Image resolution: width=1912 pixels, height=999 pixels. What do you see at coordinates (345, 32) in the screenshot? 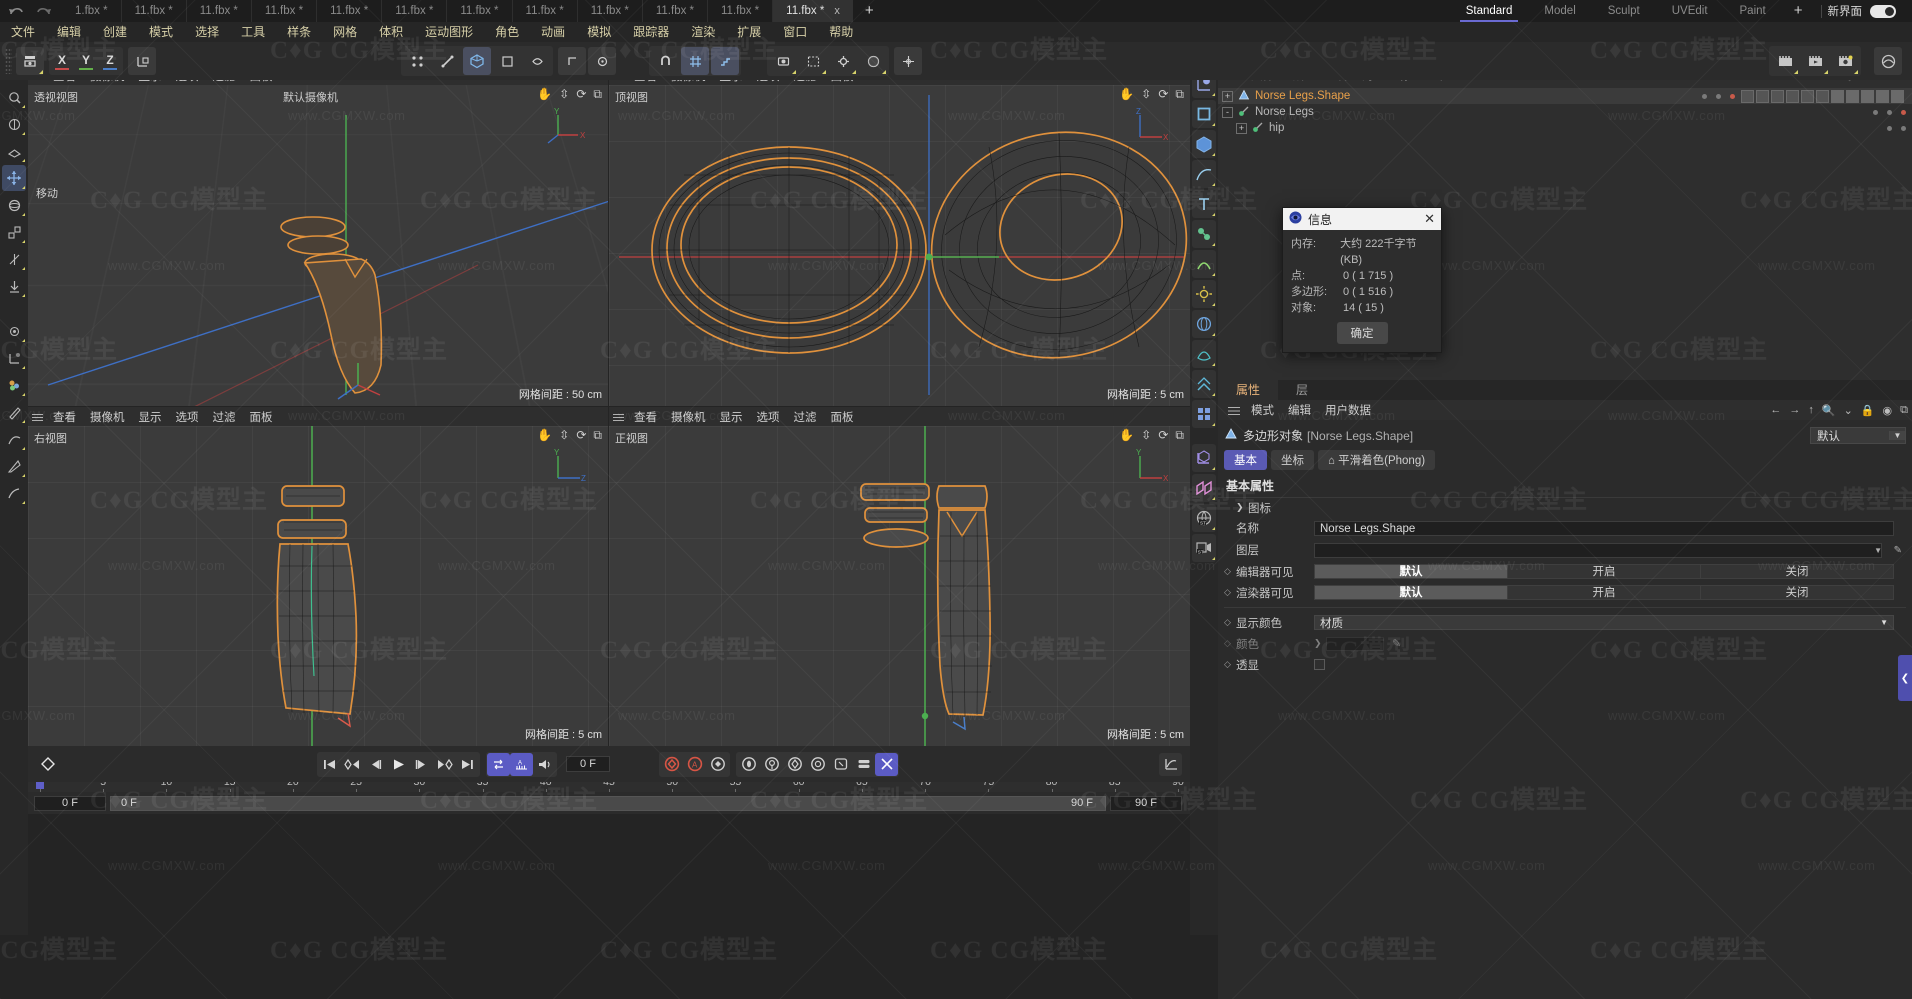
I see `menu-item-网格: 网格` at bounding box center [345, 32].